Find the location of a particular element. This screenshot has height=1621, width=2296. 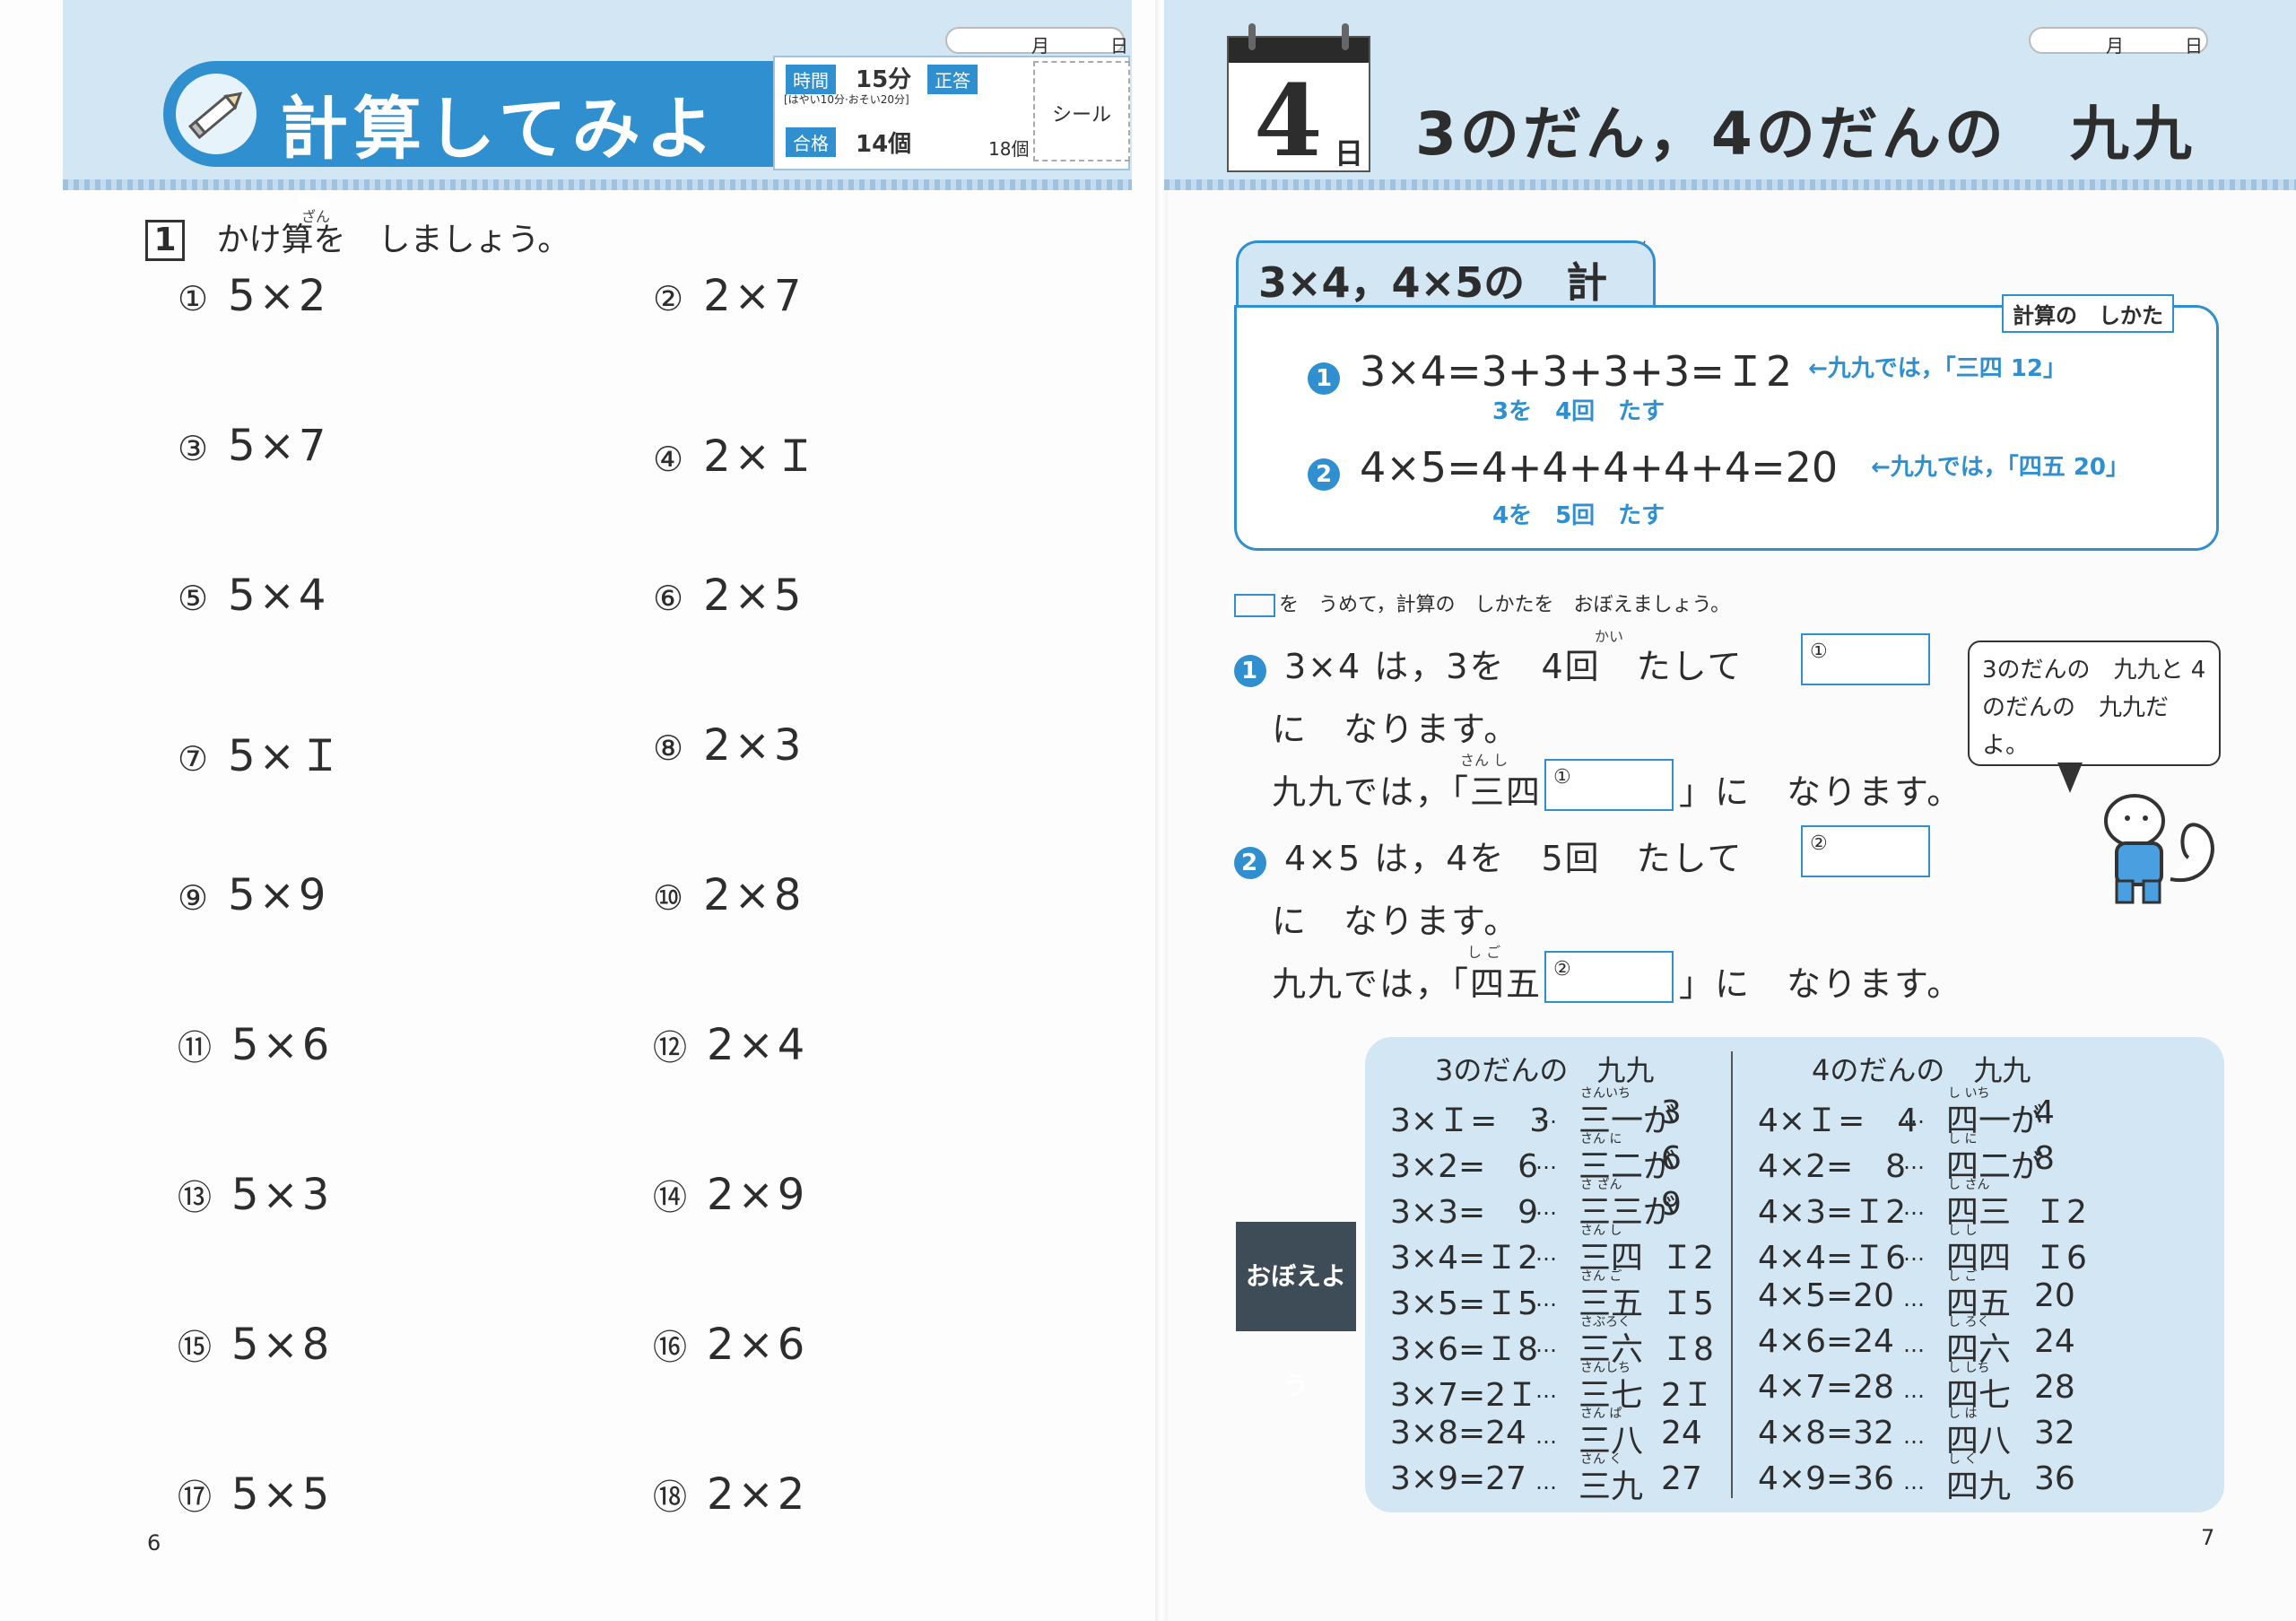

day-label: 日 is located at coordinates (1119, 46).